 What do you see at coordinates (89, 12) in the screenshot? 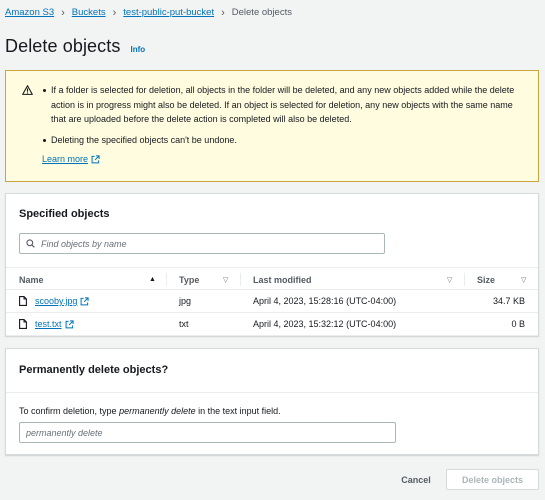
I see `breadcrumb-buckets: Buckets` at bounding box center [89, 12].